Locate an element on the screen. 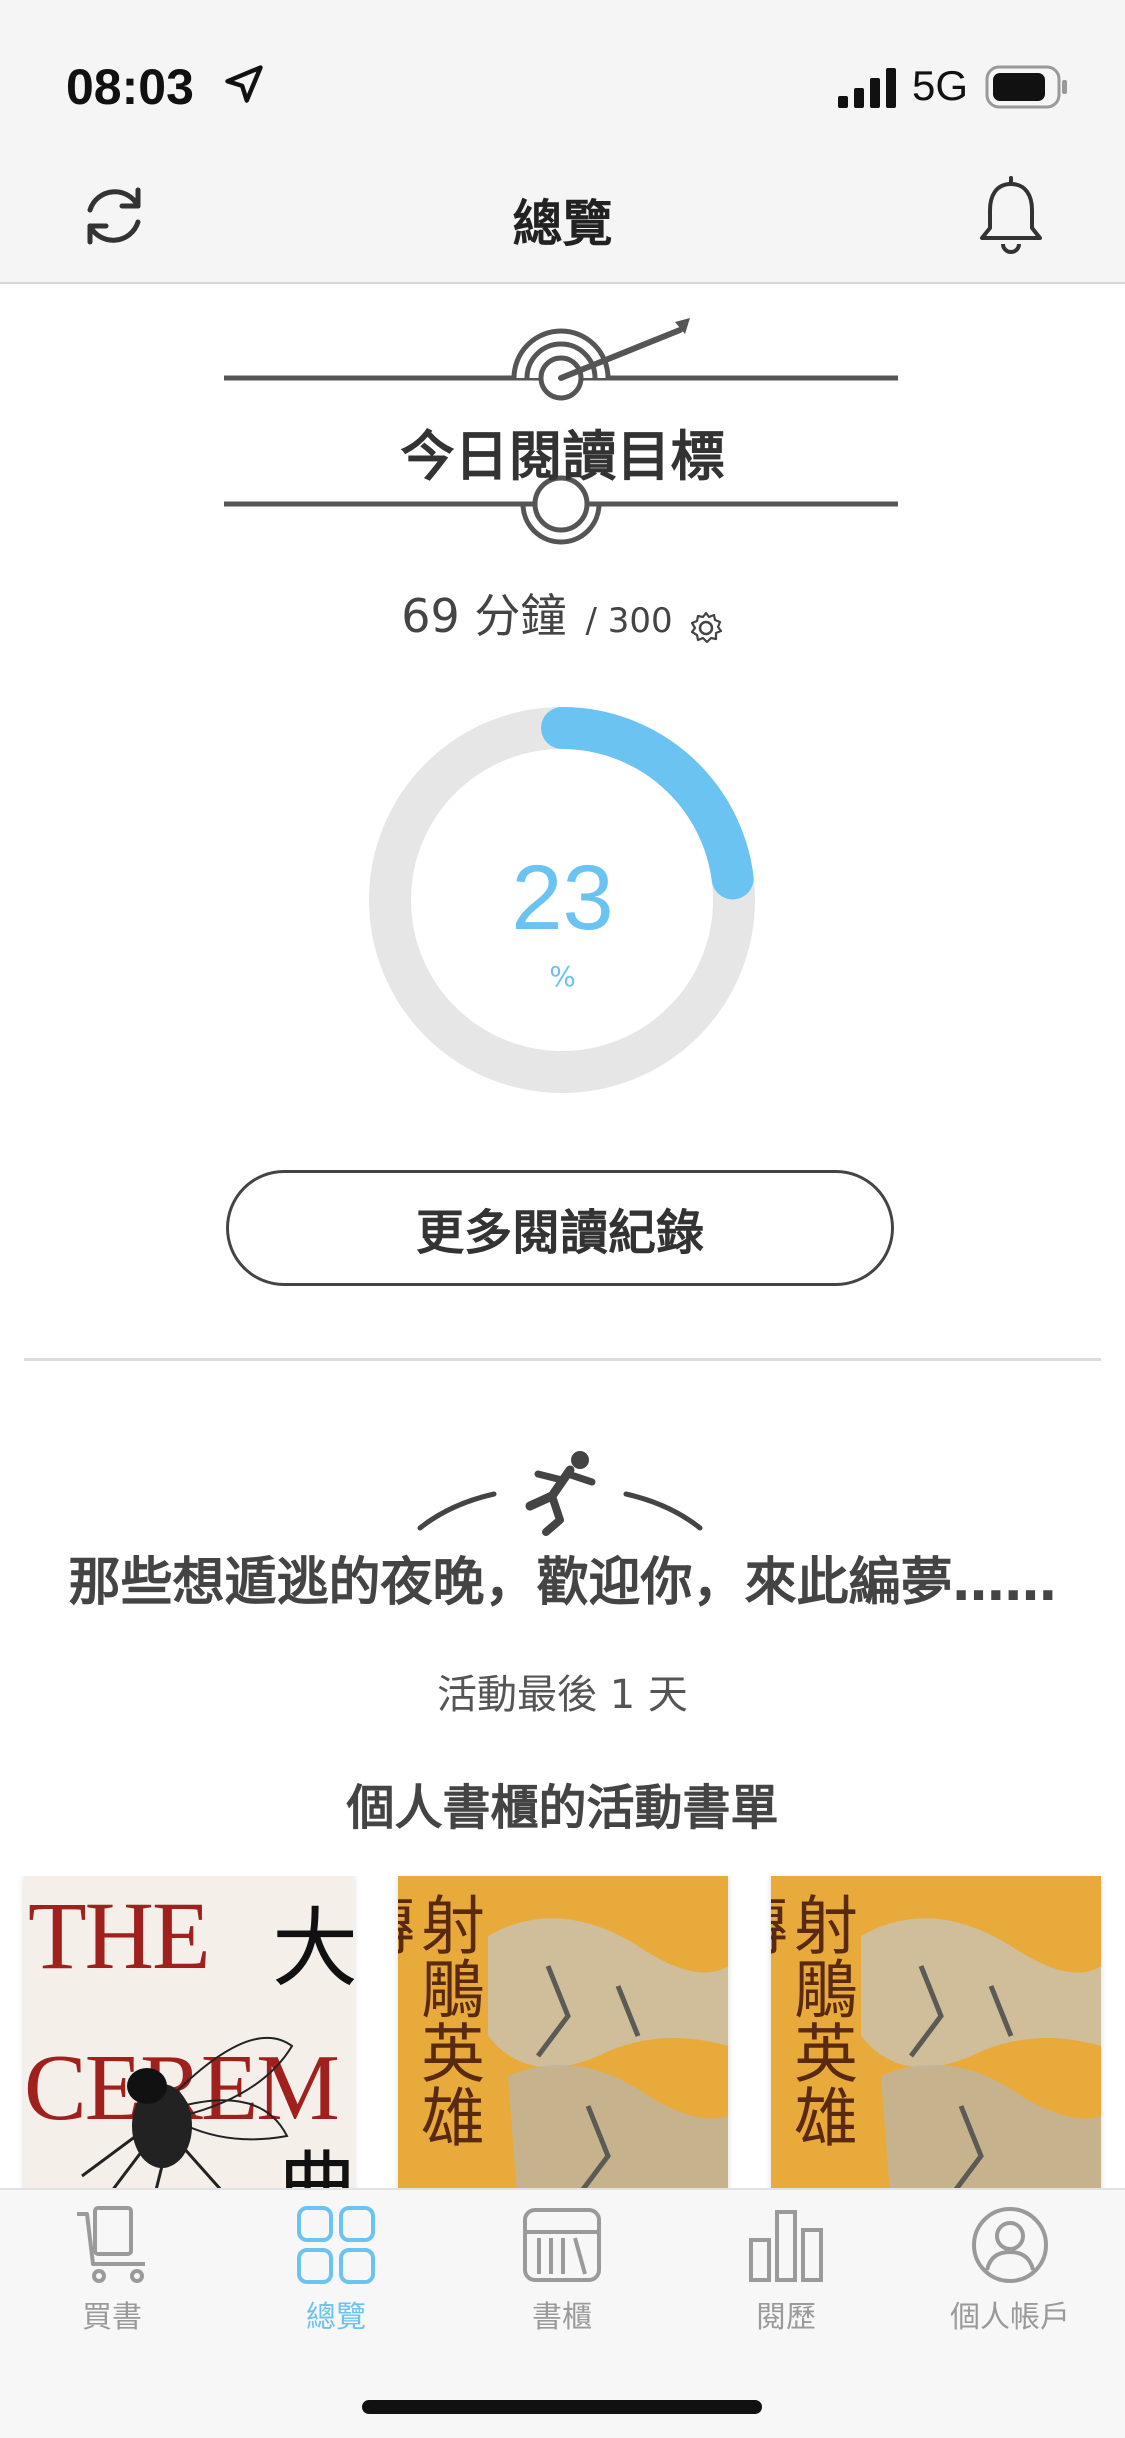  tab-buy-books: 買書 is located at coordinates (112, 2274).